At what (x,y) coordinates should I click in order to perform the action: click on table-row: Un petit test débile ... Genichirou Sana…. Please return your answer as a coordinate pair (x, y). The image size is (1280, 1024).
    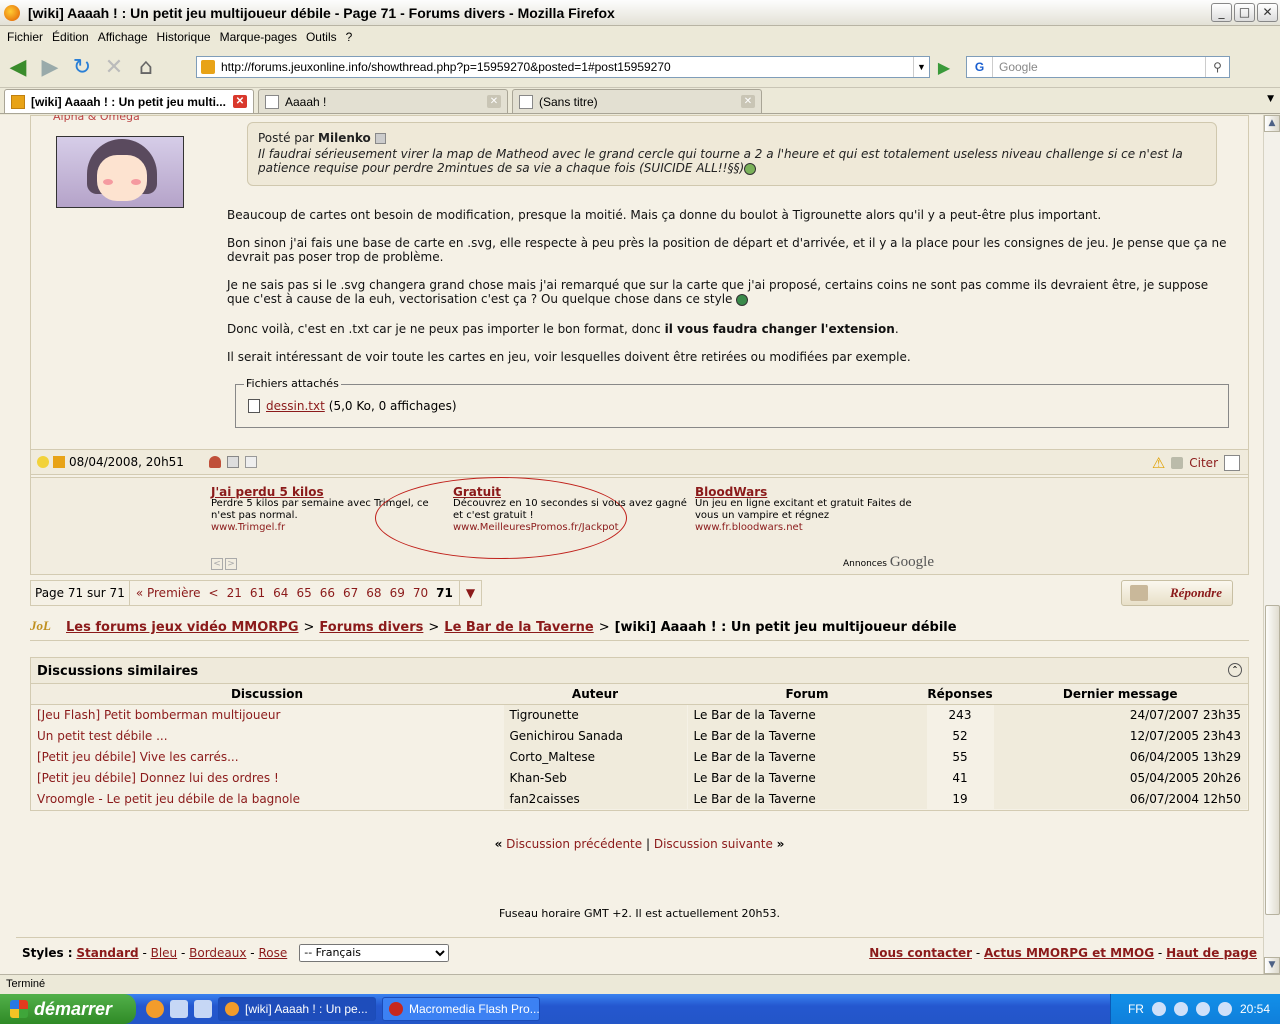
    Looking at the image, I should click on (639, 735).